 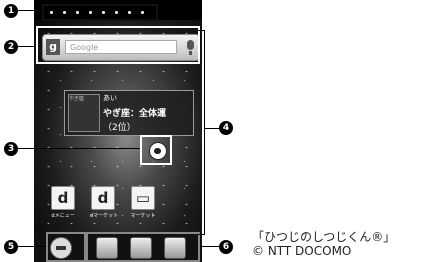 What do you see at coordinates (141, 248) in the screenshot?
I see `mail-icon` at bounding box center [141, 248].